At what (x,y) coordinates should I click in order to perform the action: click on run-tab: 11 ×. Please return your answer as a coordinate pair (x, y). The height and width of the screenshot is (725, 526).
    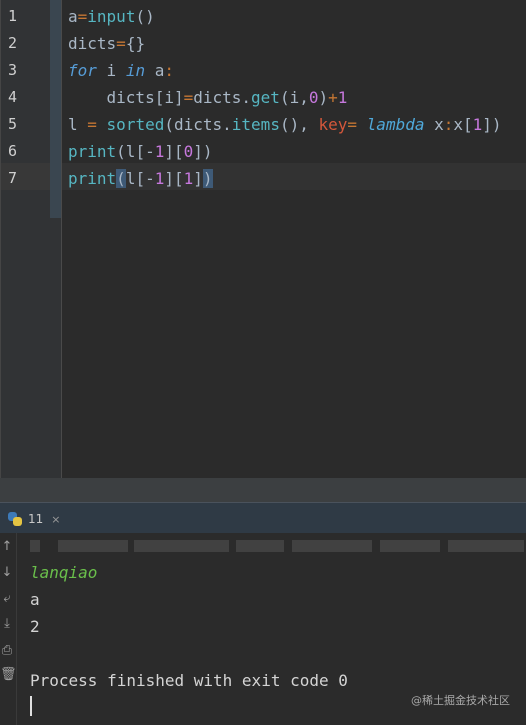
    Looking at the image, I should click on (34, 519).